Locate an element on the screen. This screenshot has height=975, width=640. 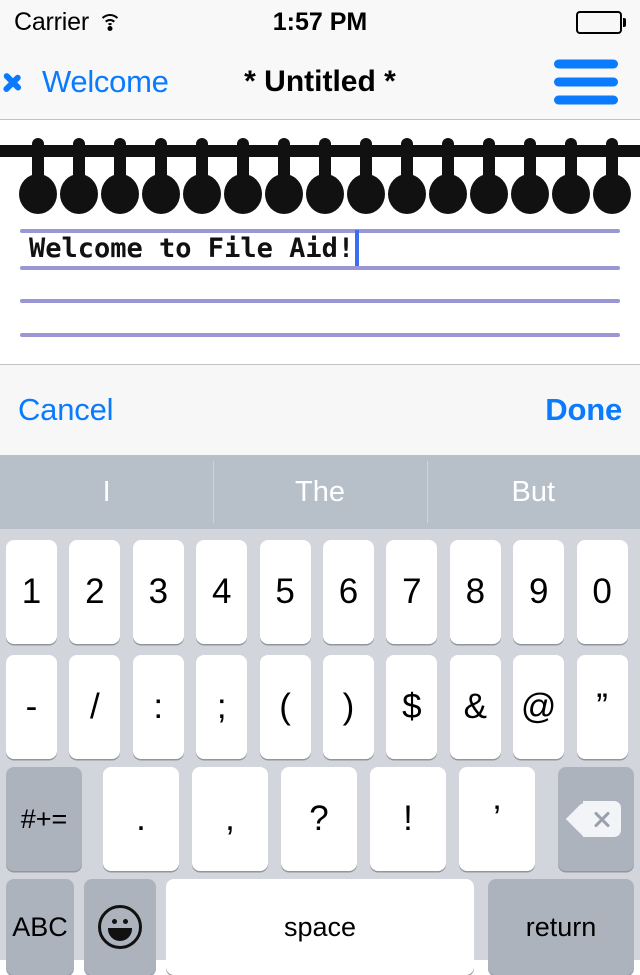
key-3: 3 is located at coordinates (158, 592).